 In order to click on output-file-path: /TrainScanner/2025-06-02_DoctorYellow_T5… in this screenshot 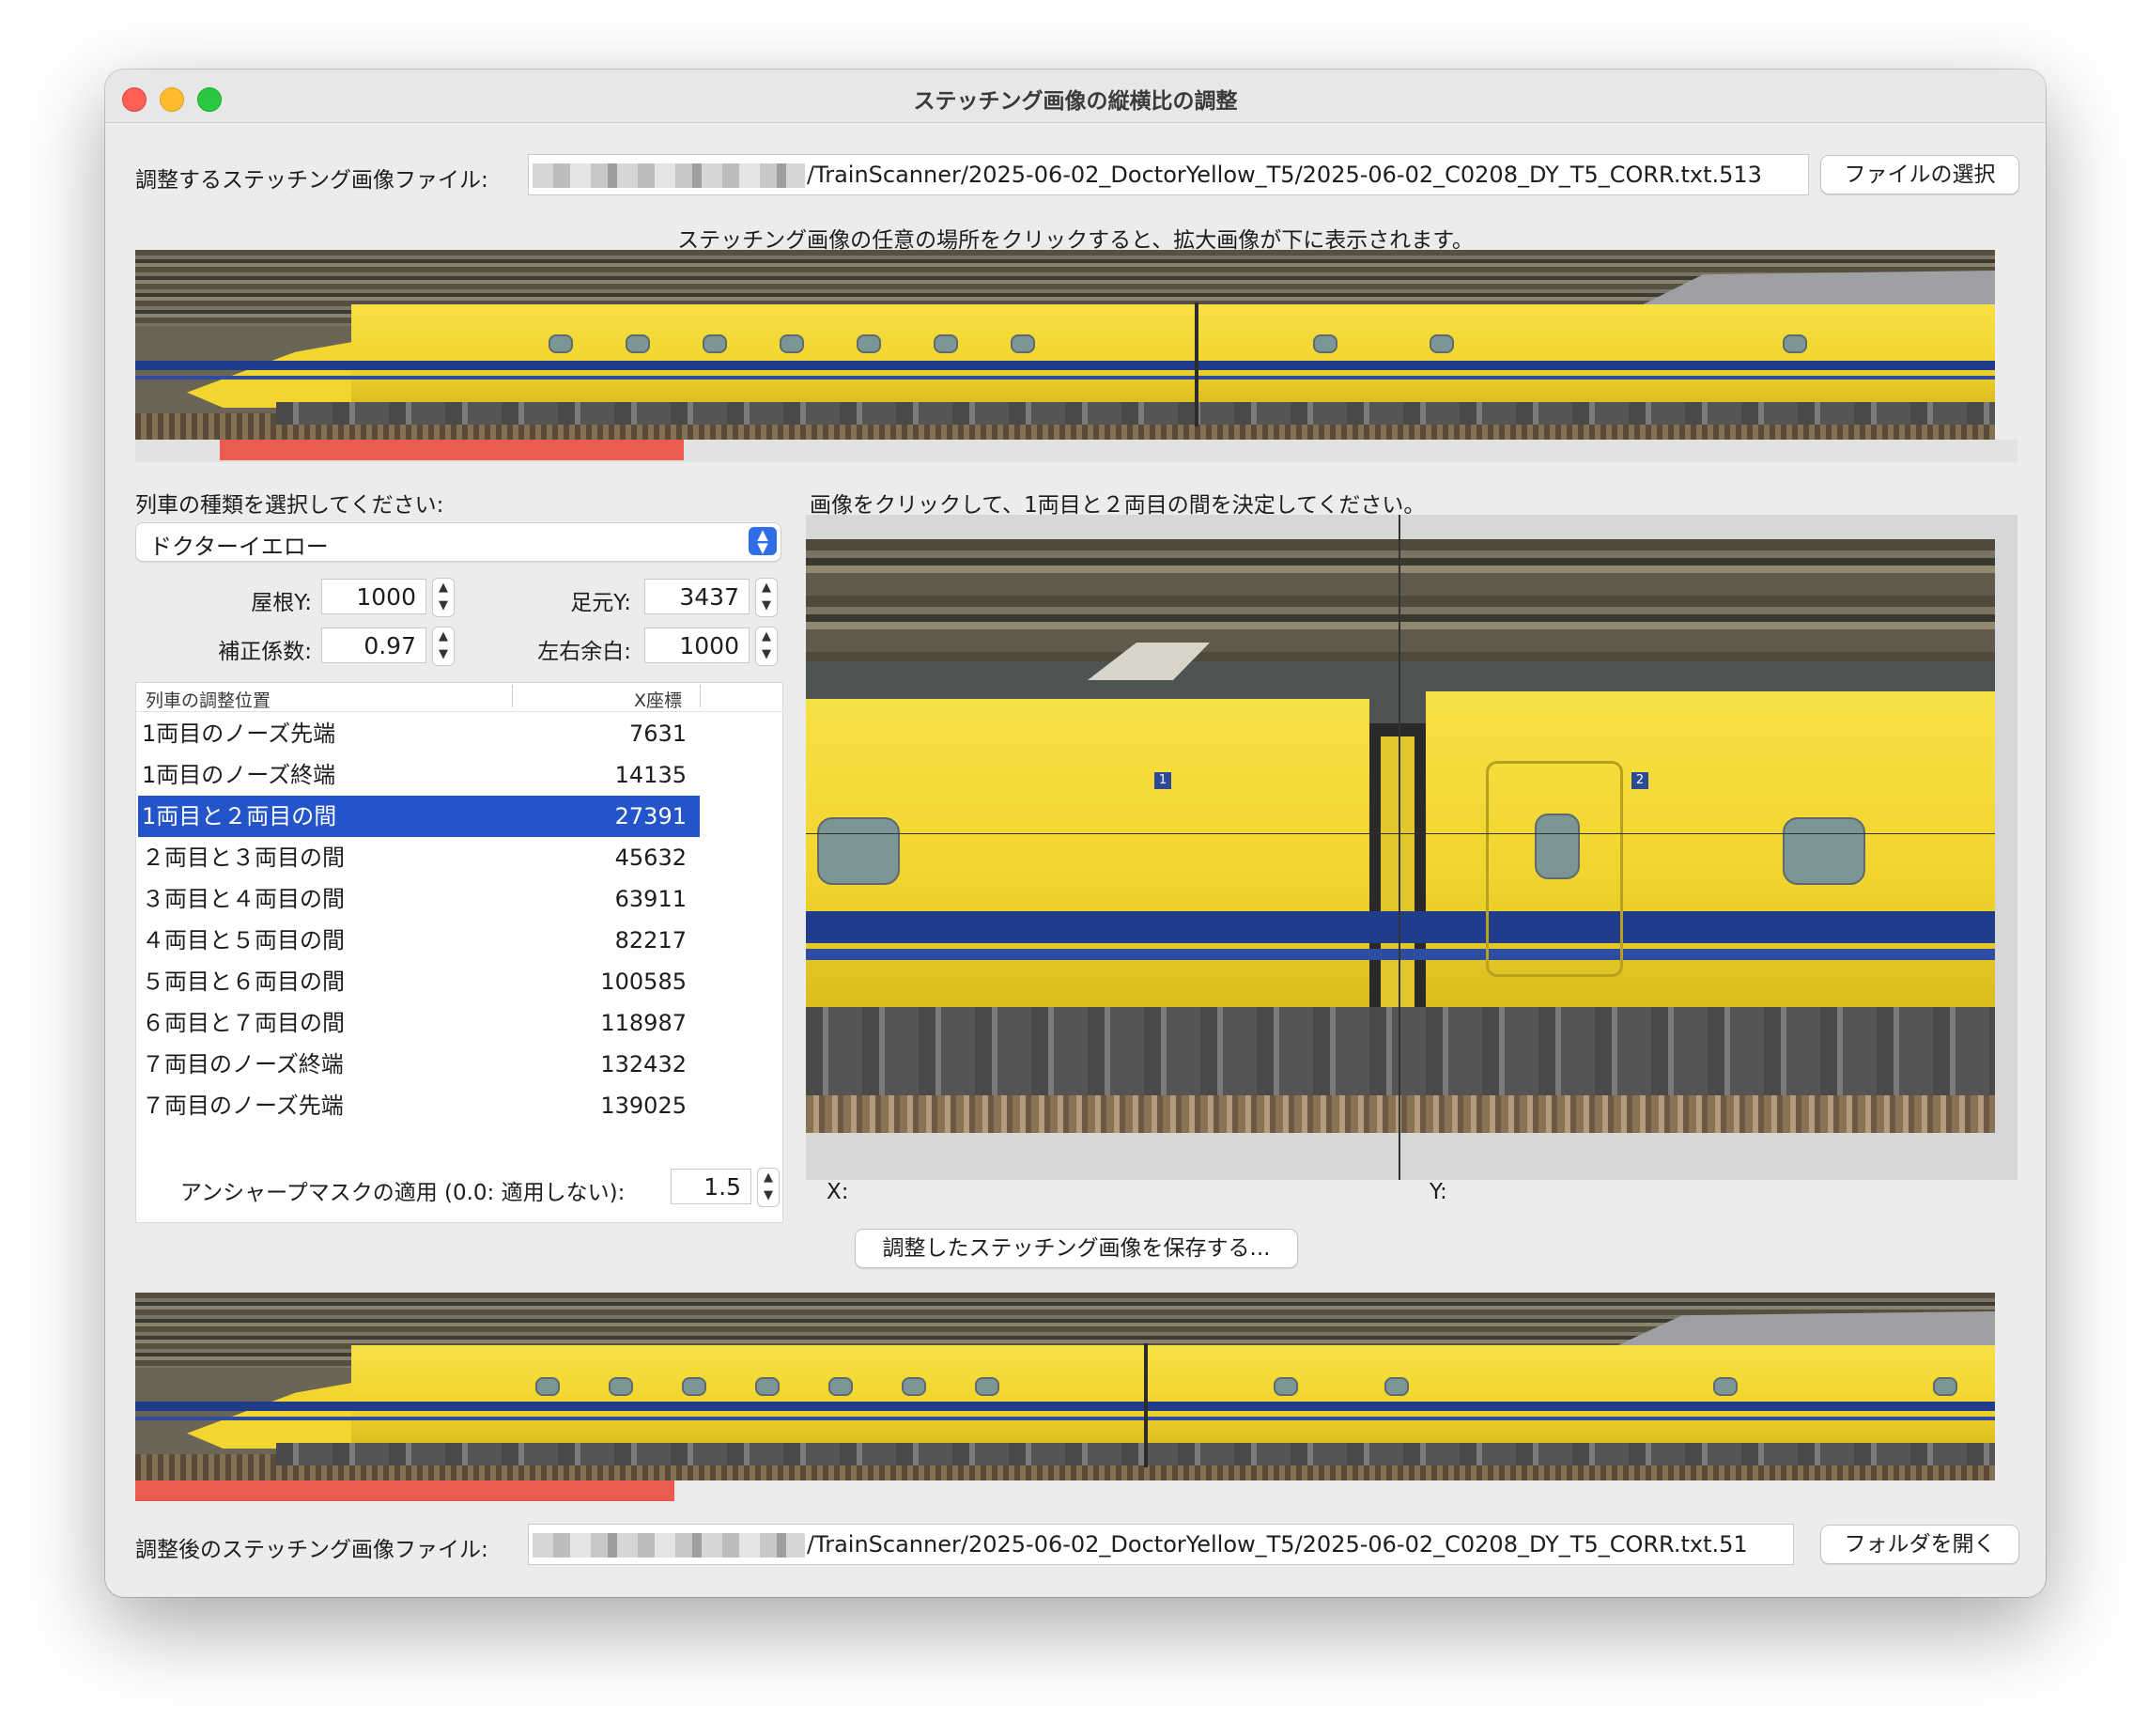, I will do `click(1277, 1544)`.